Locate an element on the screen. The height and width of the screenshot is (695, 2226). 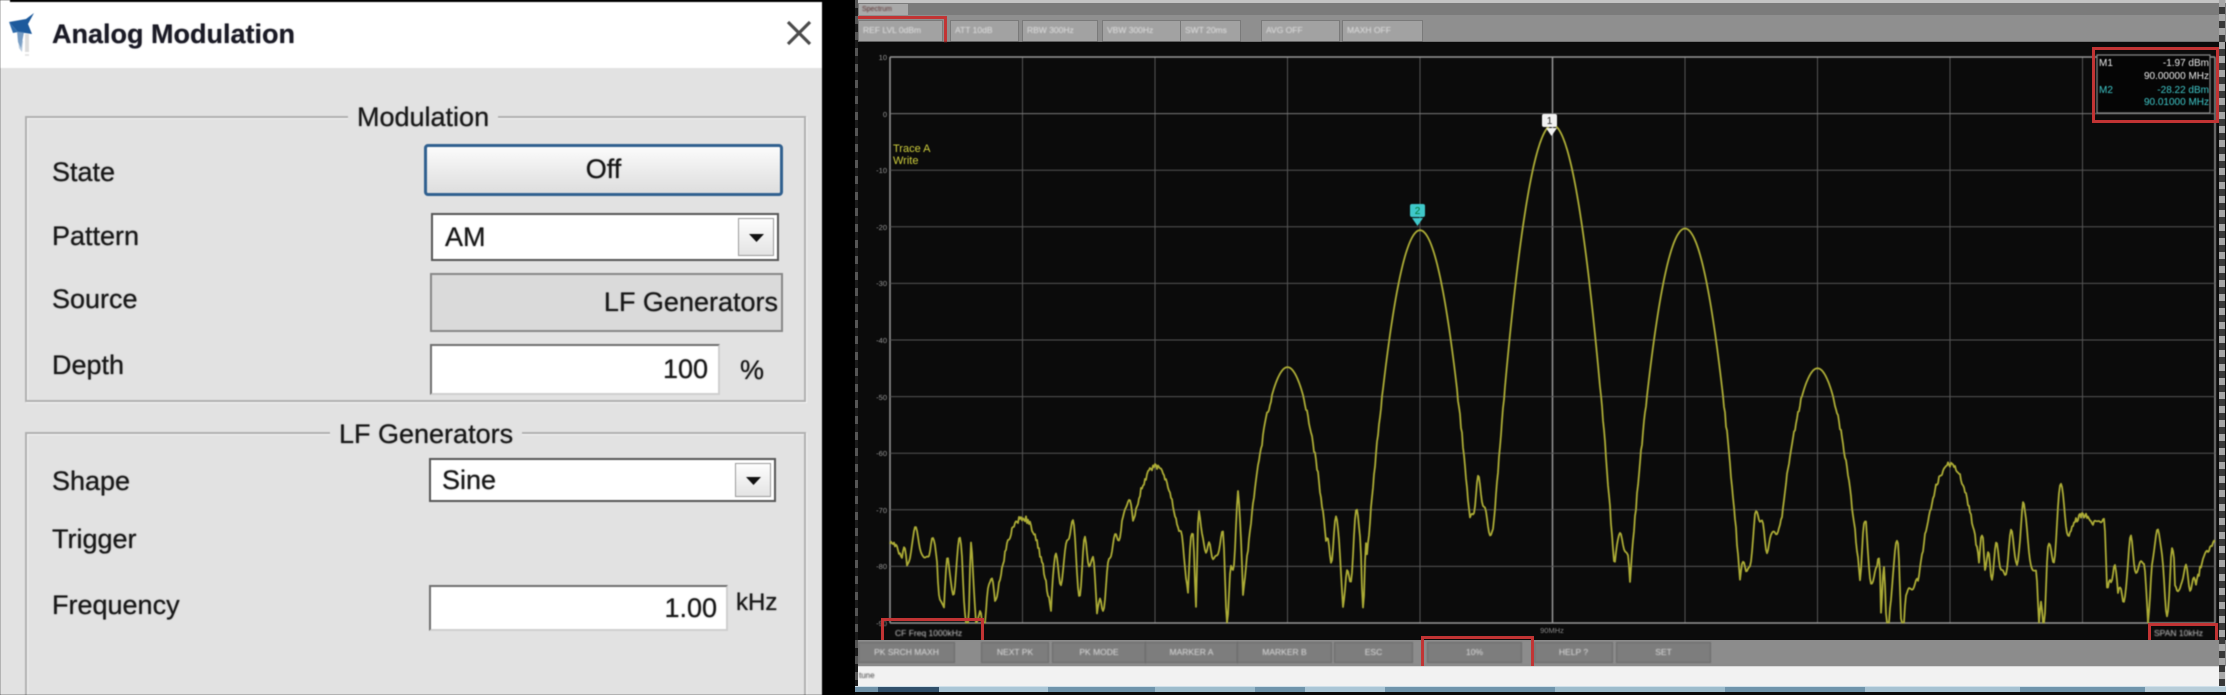
svg-text: 10 is located at coordinates (883, 57).